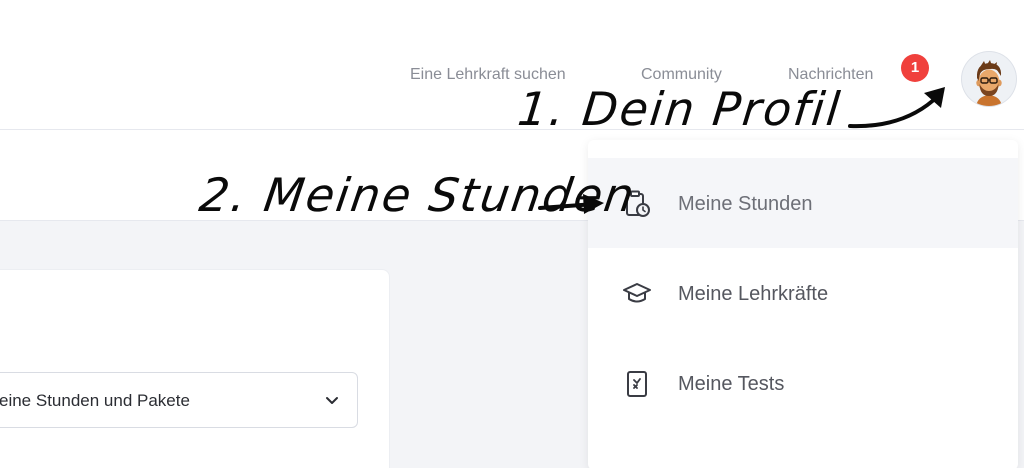 The image size is (1024, 468). What do you see at coordinates (418, 195) in the screenshot?
I see `annotation-step-2: 2. Meine Stunden` at bounding box center [418, 195].